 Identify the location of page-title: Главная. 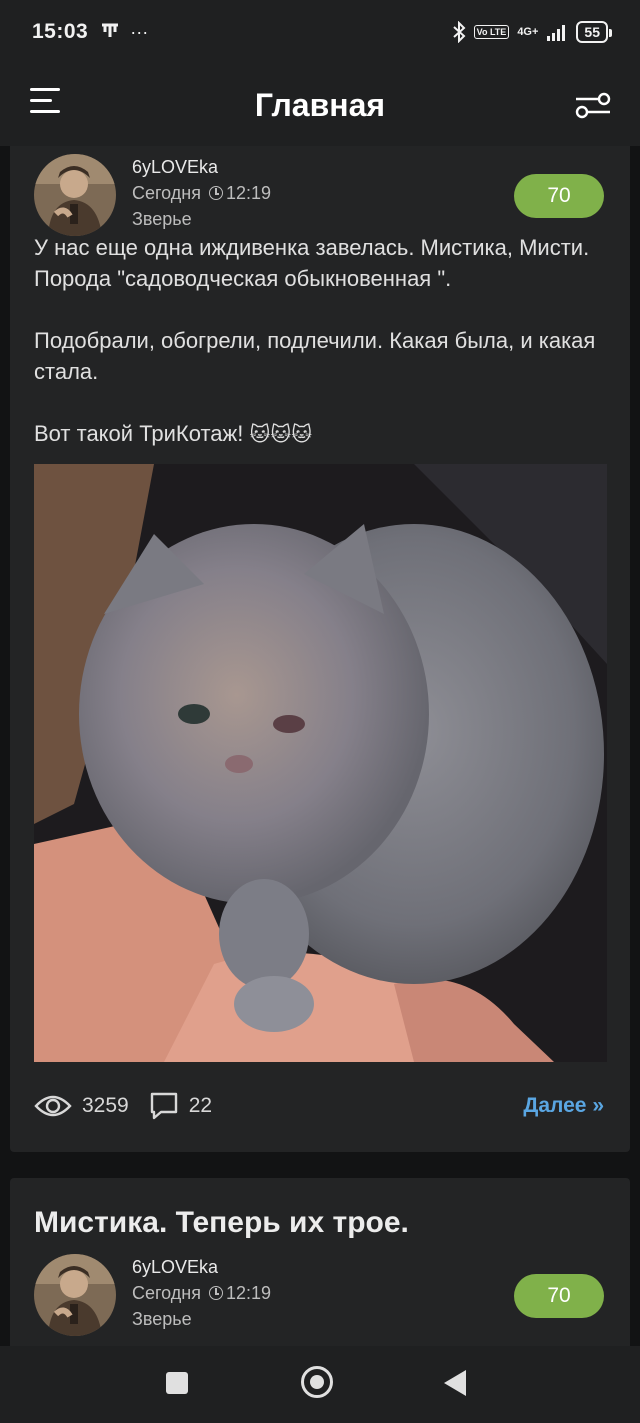
(320, 104).